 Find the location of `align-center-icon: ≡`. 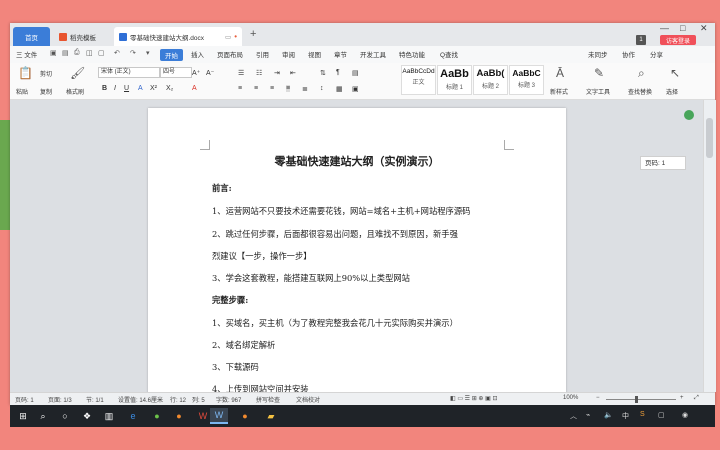

align-center-icon: ≡ is located at coordinates (256, 88).